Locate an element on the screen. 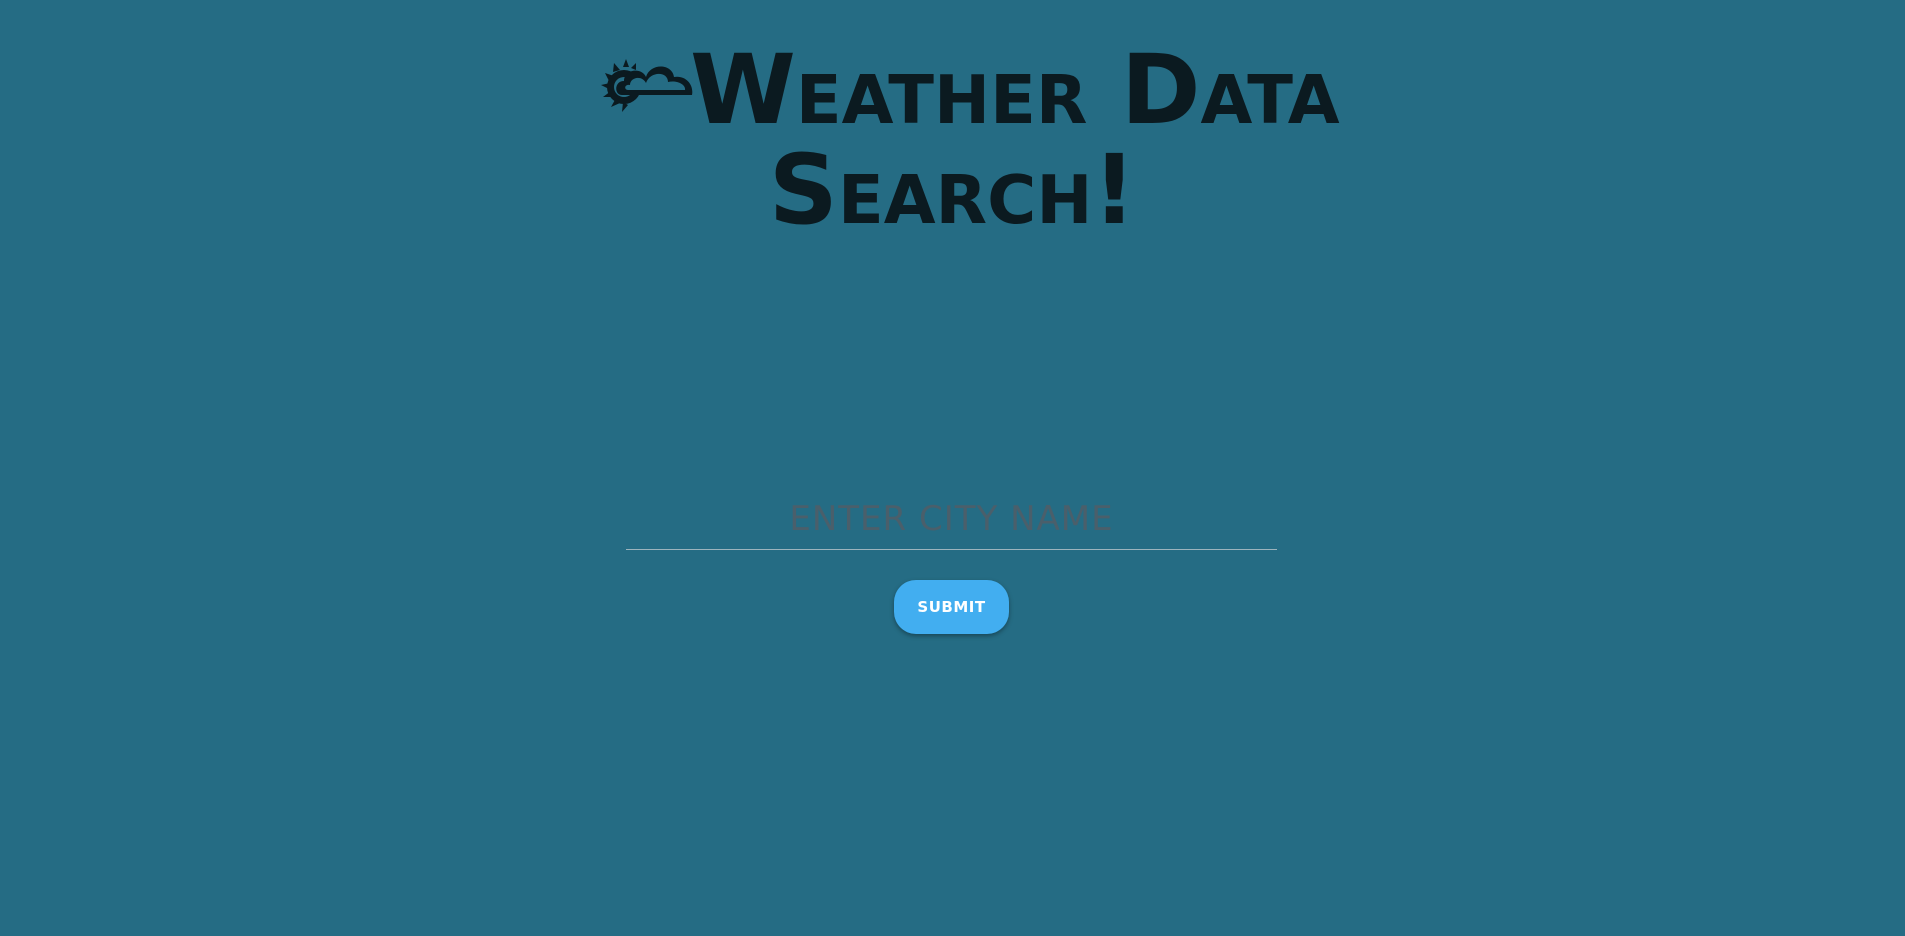 This screenshot has height=936, width=1905. title-text-line-1: Weather Data is located at coordinates (1015, 90).